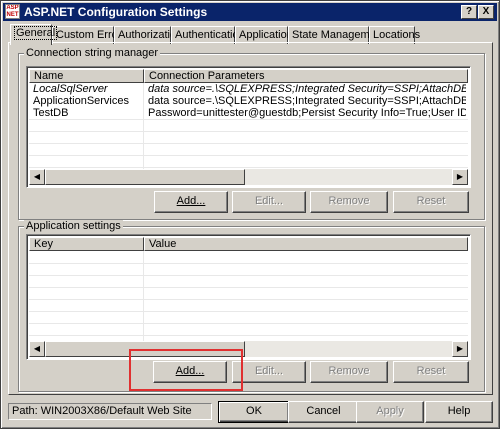 The height and width of the screenshot is (429, 500). What do you see at coordinates (323, 412) in the screenshot?
I see `cancel-button: Cancel` at bounding box center [323, 412].